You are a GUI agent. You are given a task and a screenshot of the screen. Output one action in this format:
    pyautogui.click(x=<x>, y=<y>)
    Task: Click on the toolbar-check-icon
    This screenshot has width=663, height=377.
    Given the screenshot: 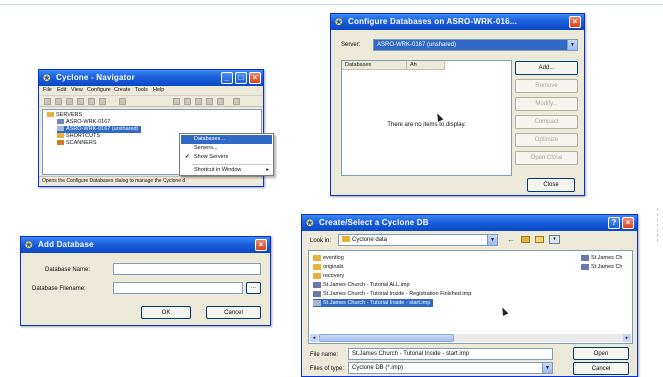 What is the action you would take?
    pyautogui.click(x=209, y=101)
    